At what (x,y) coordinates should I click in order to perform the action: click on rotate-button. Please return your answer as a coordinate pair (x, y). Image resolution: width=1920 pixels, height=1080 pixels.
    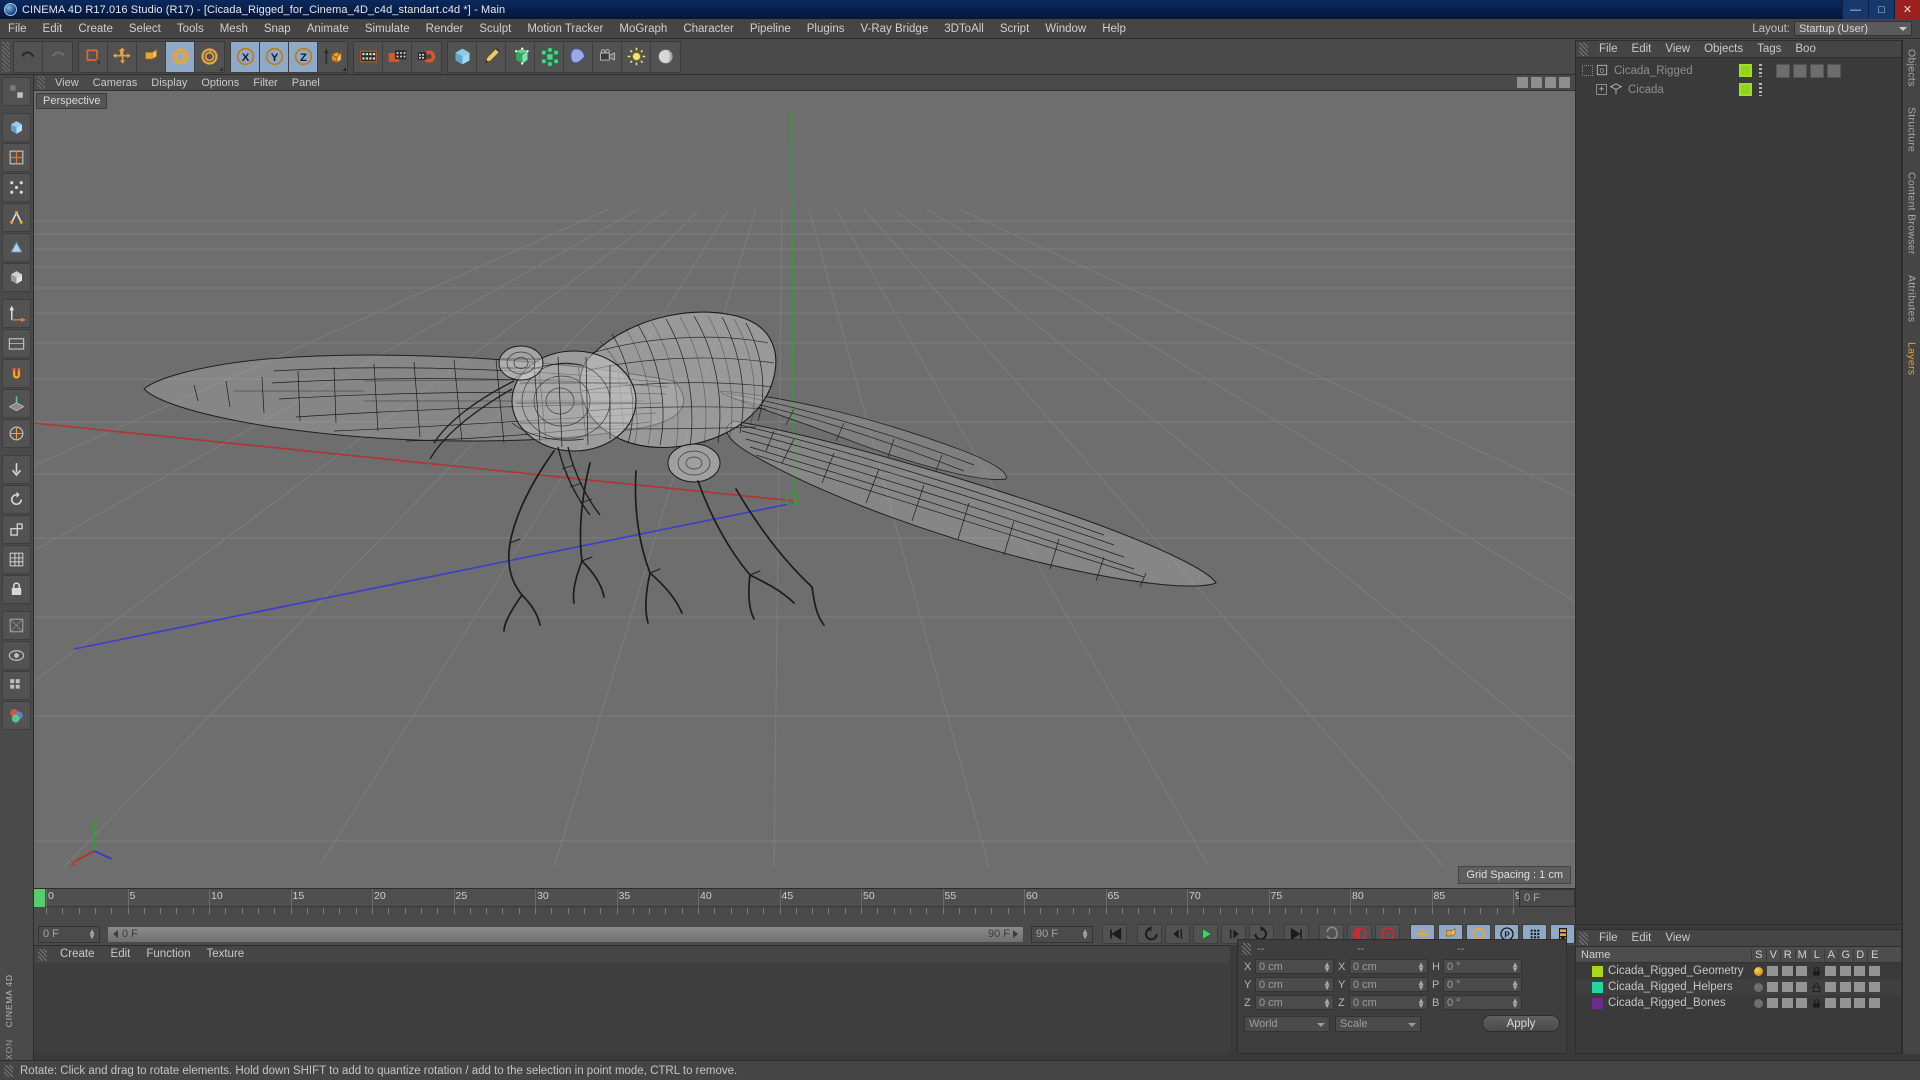
    Looking at the image, I should click on (180, 56).